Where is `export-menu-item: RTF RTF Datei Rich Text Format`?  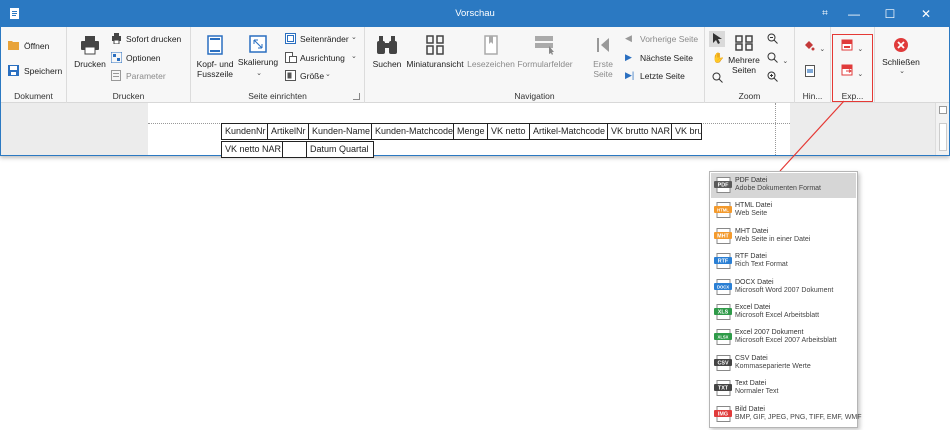 export-menu-item: RTF RTF Datei Rich Text Format is located at coordinates (783, 261).